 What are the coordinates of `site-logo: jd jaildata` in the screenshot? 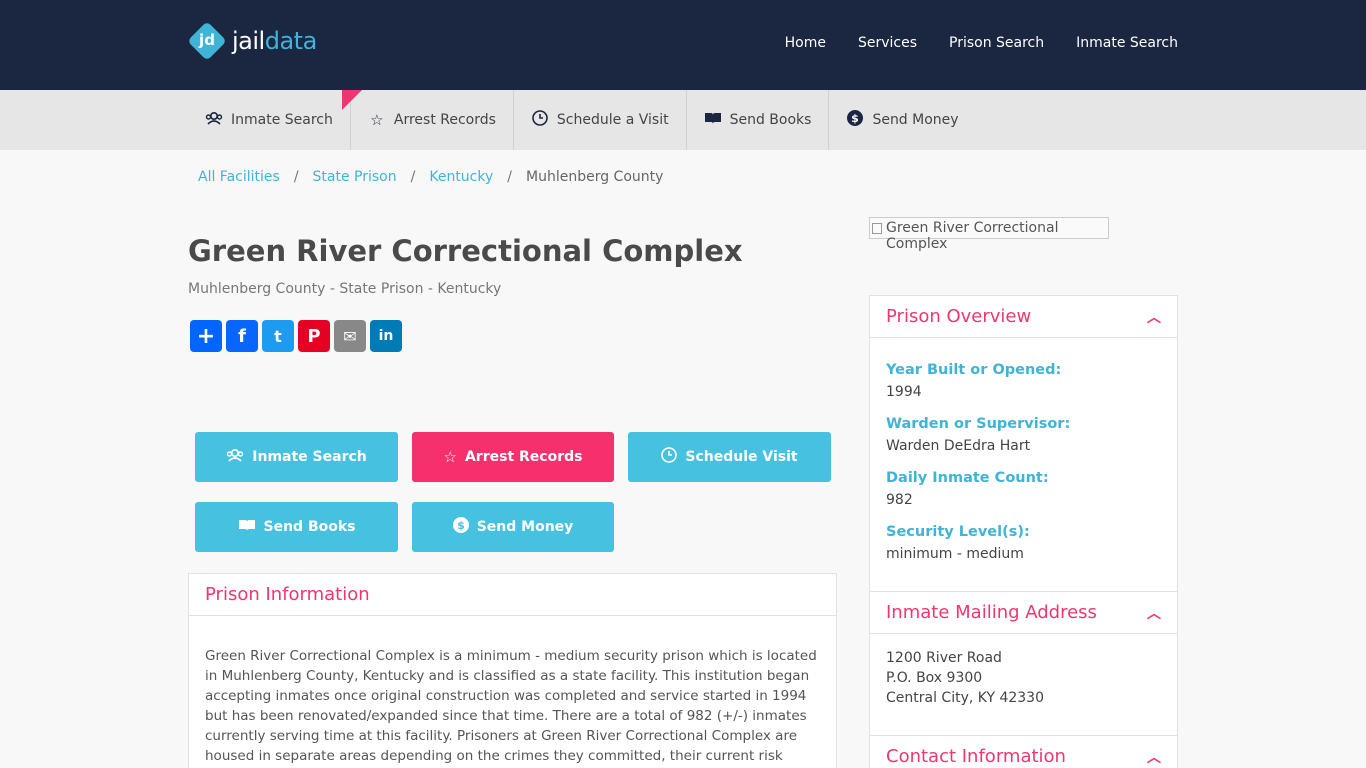 It's located at (252, 41).